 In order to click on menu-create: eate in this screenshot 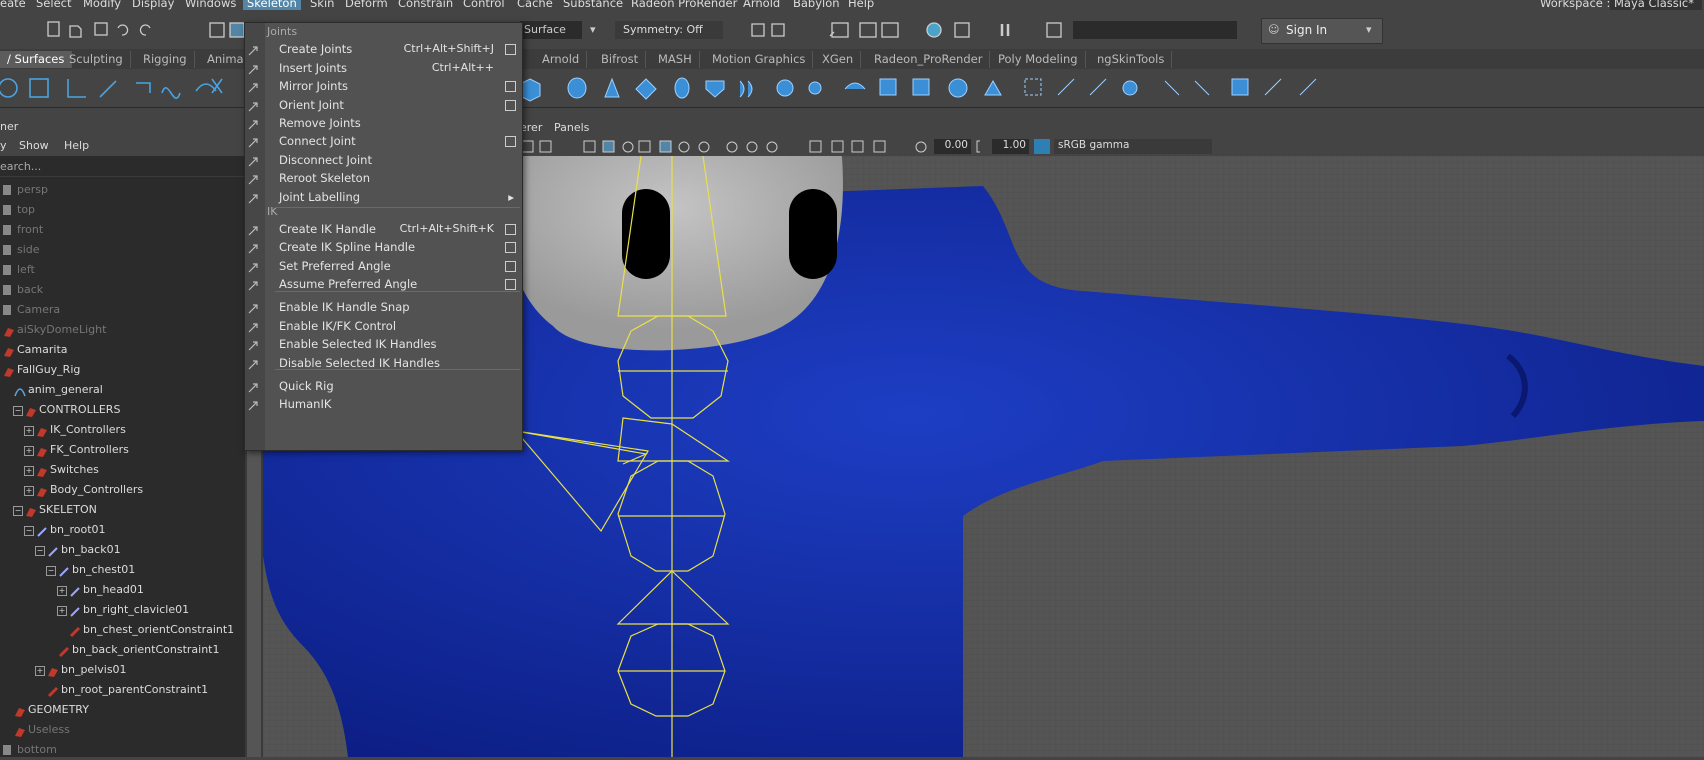, I will do `click(13, 5)`.